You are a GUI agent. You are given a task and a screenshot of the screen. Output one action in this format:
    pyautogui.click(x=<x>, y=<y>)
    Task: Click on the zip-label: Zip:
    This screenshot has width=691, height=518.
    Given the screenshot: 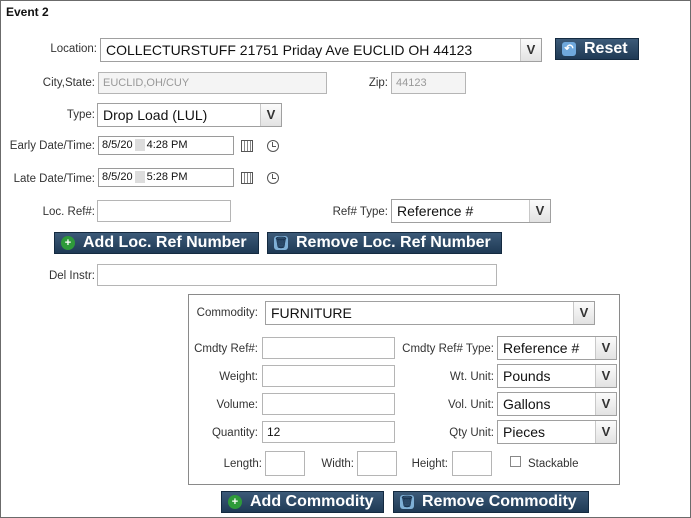 What is the action you would take?
    pyautogui.click(x=378, y=83)
    